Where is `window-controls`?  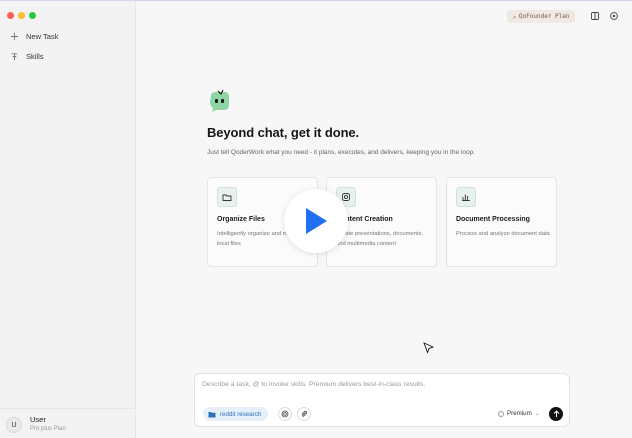 window-controls is located at coordinates (21, 15).